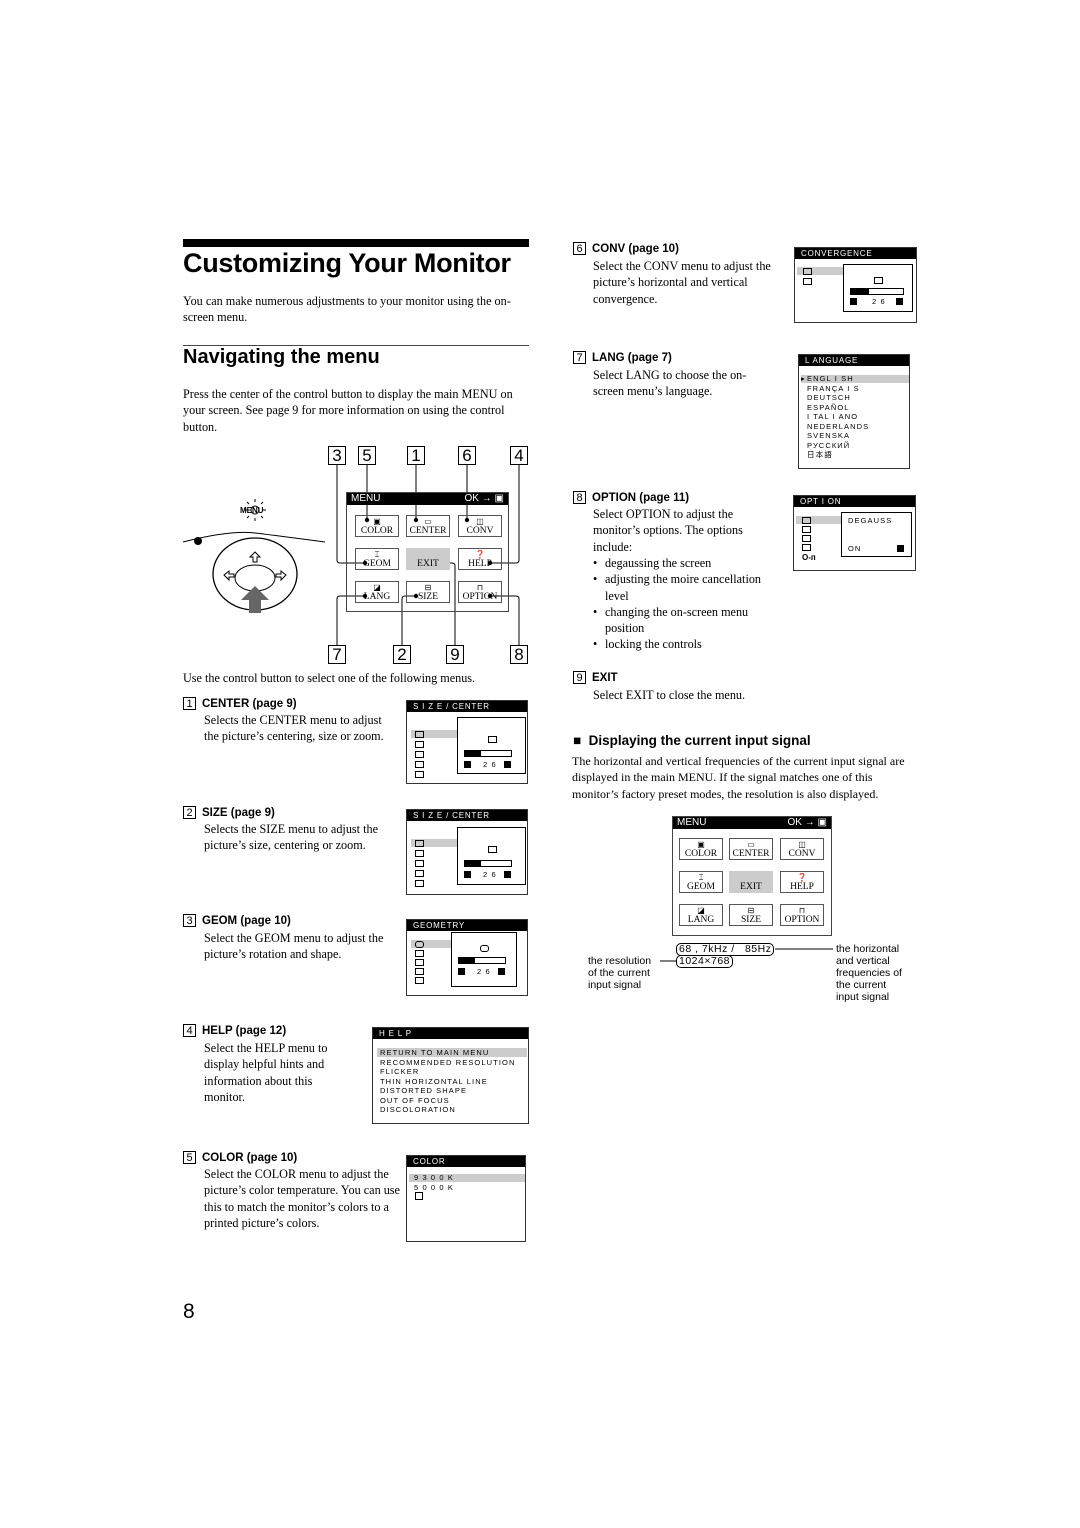 Image resolution: width=1080 pixels, height=1528 pixels. Describe the element at coordinates (377, 554) in the screenshot. I see `geom-icon: ⌶` at that location.